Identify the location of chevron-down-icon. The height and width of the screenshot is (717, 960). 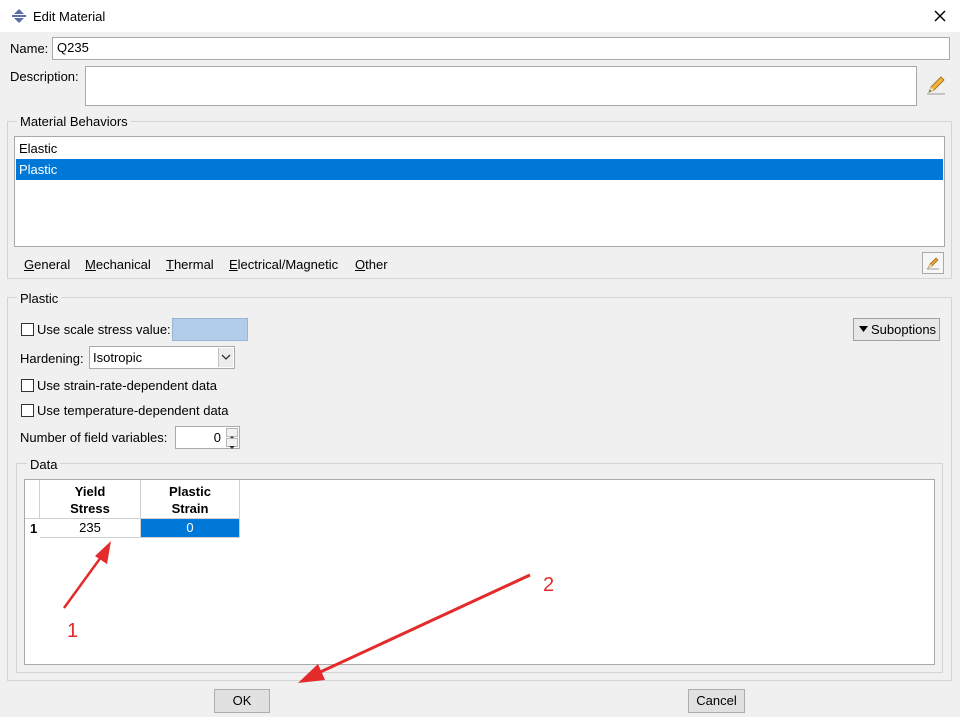
(226, 357).